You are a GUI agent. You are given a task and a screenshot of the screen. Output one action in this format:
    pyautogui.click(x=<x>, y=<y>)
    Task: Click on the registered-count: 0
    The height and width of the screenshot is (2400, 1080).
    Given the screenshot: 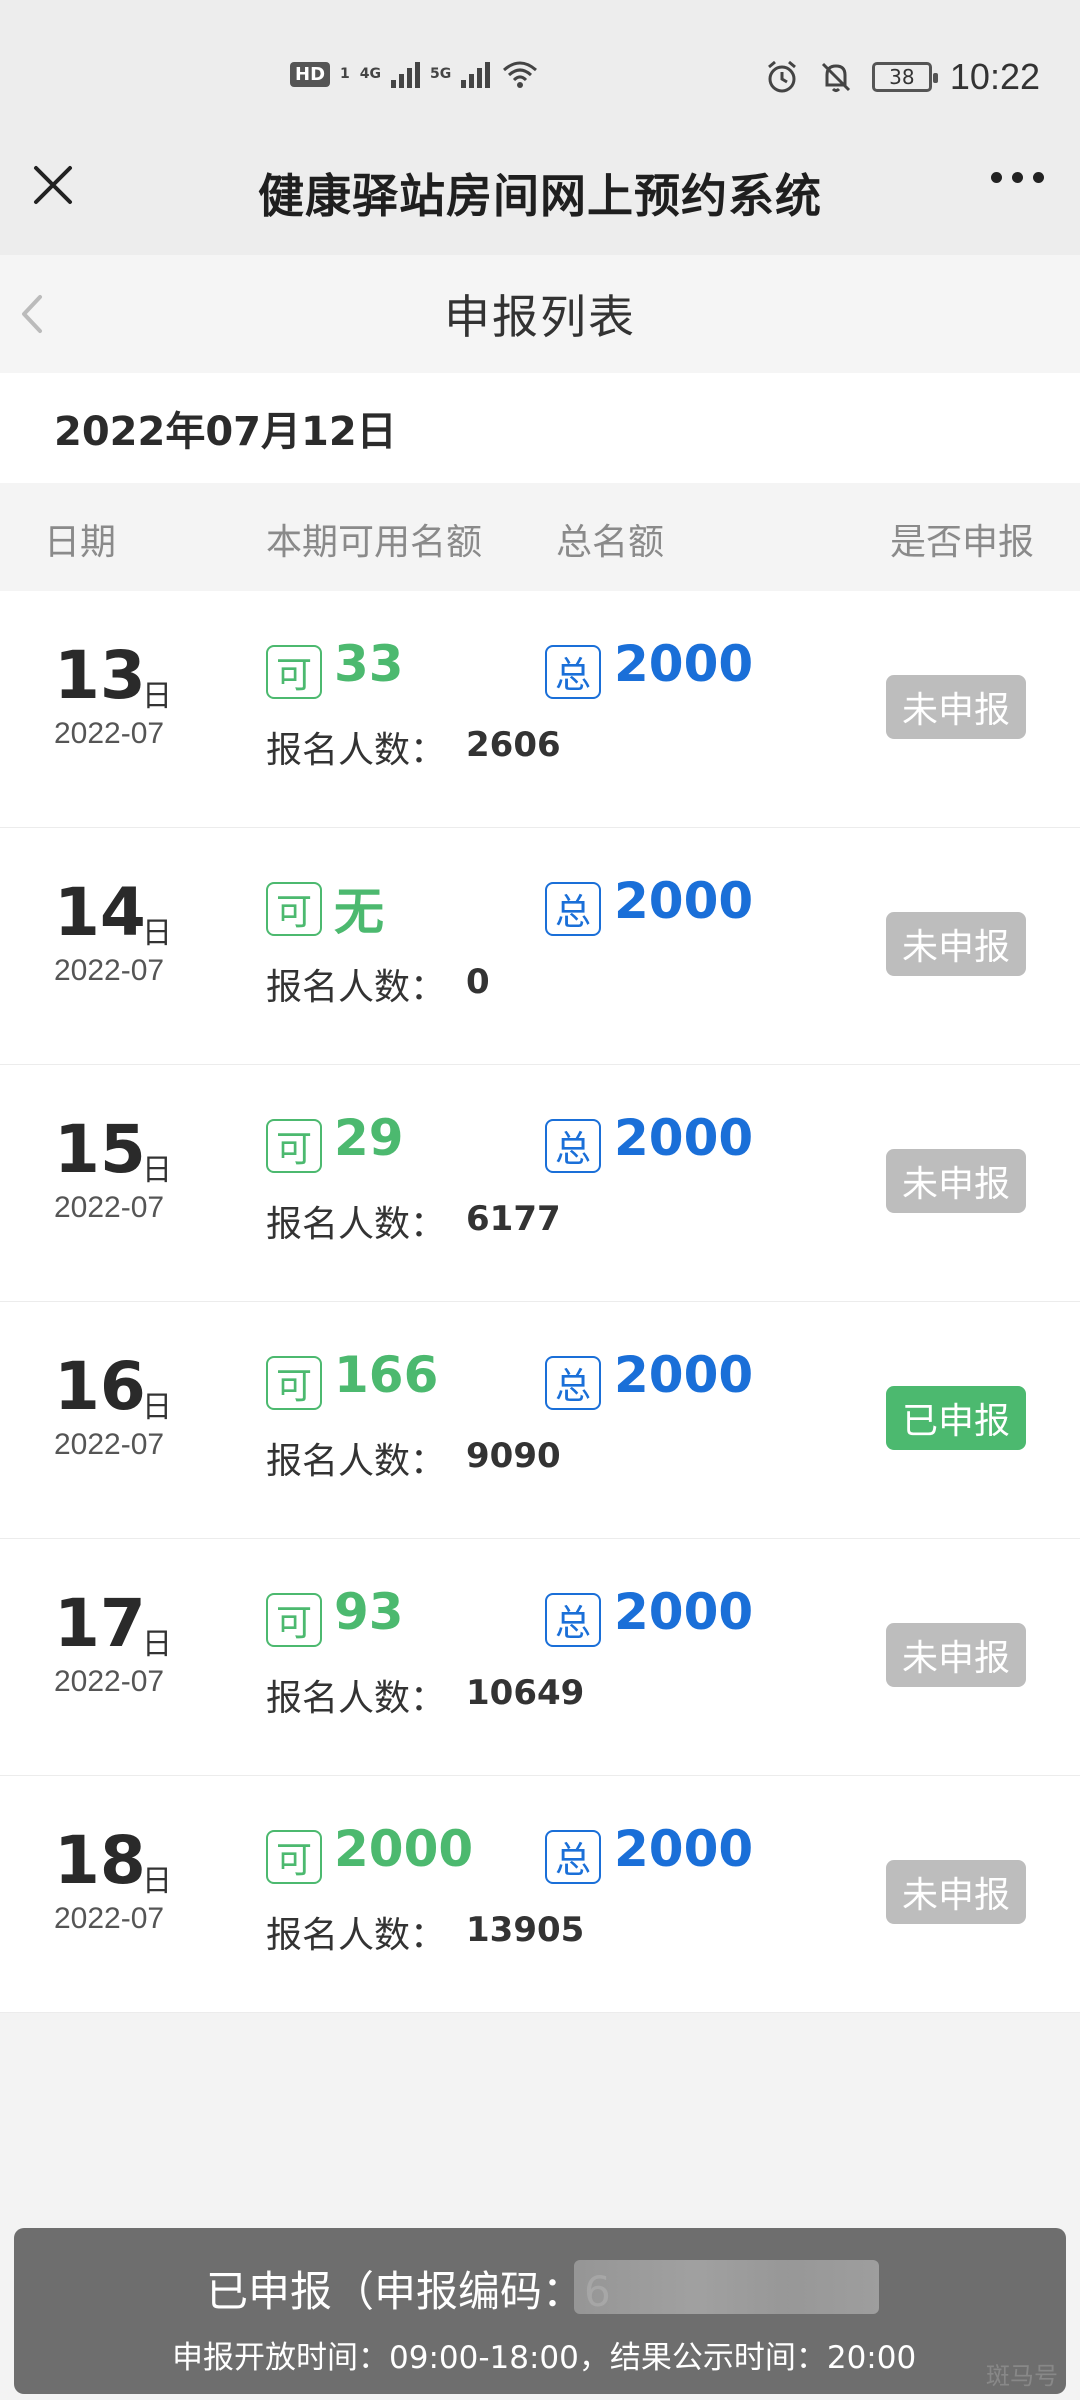 What is the action you would take?
    pyautogui.click(x=478, y=982)
    